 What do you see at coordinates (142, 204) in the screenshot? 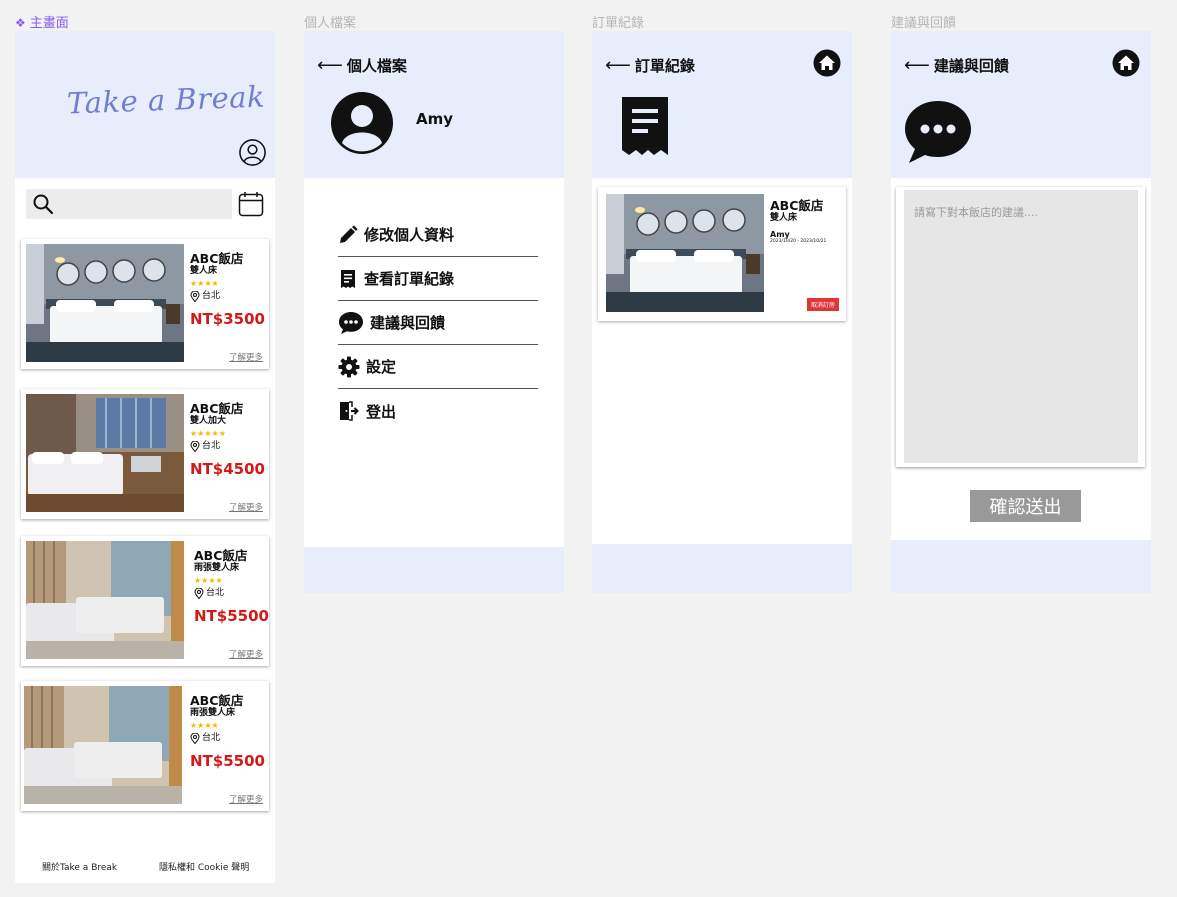
I see `search-input` at bounding box center [142, 204].